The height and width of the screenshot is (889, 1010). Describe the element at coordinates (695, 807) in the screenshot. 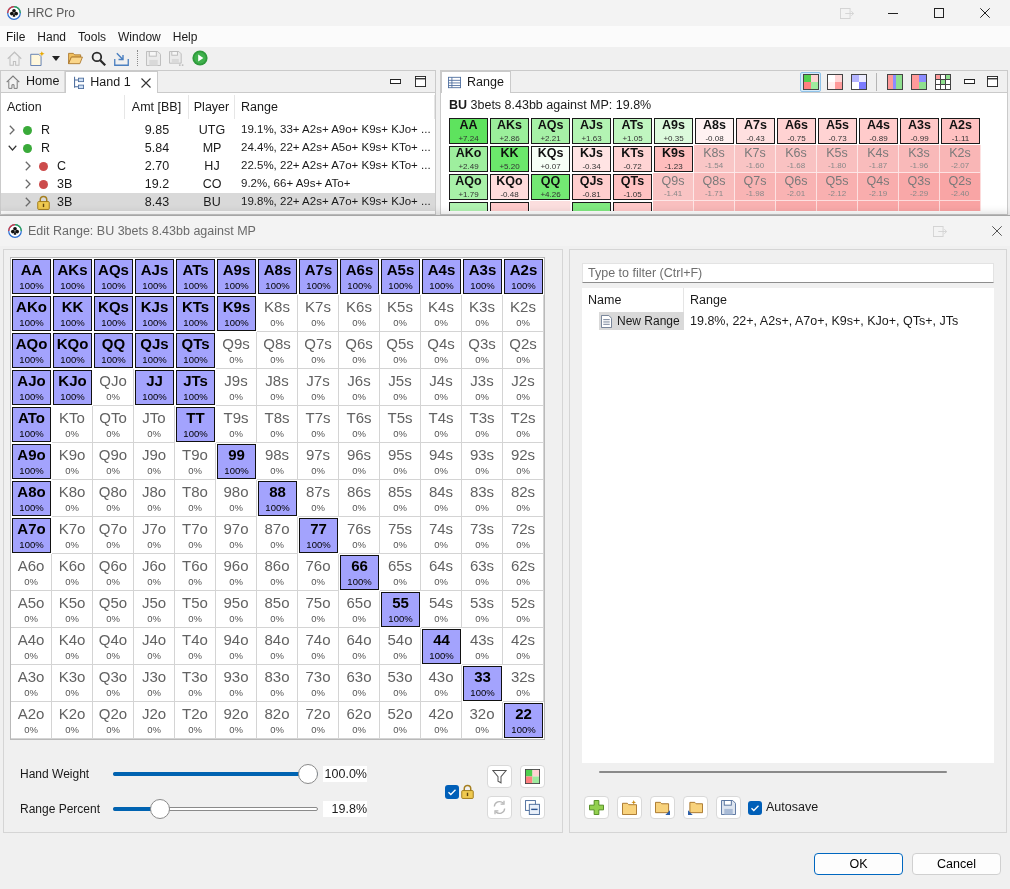

I see `export-button` at that location.